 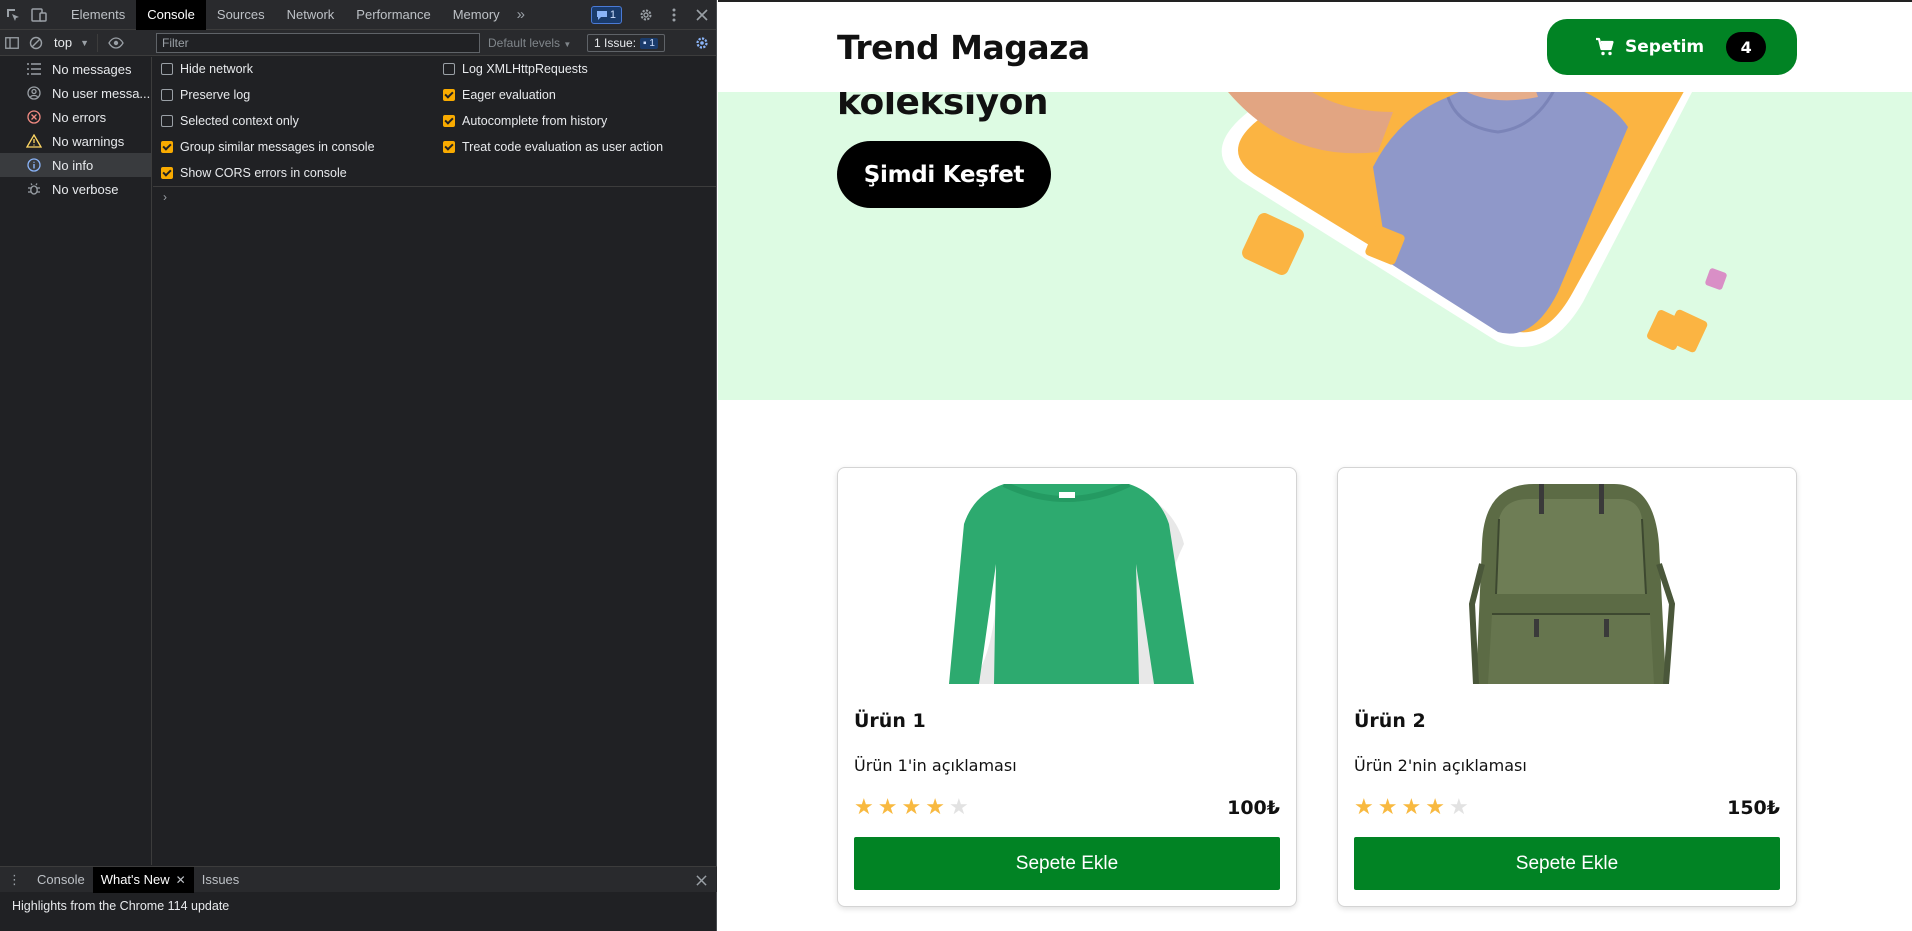 I want to click on star-empty-icon: ★, so click(x=958, y=806).